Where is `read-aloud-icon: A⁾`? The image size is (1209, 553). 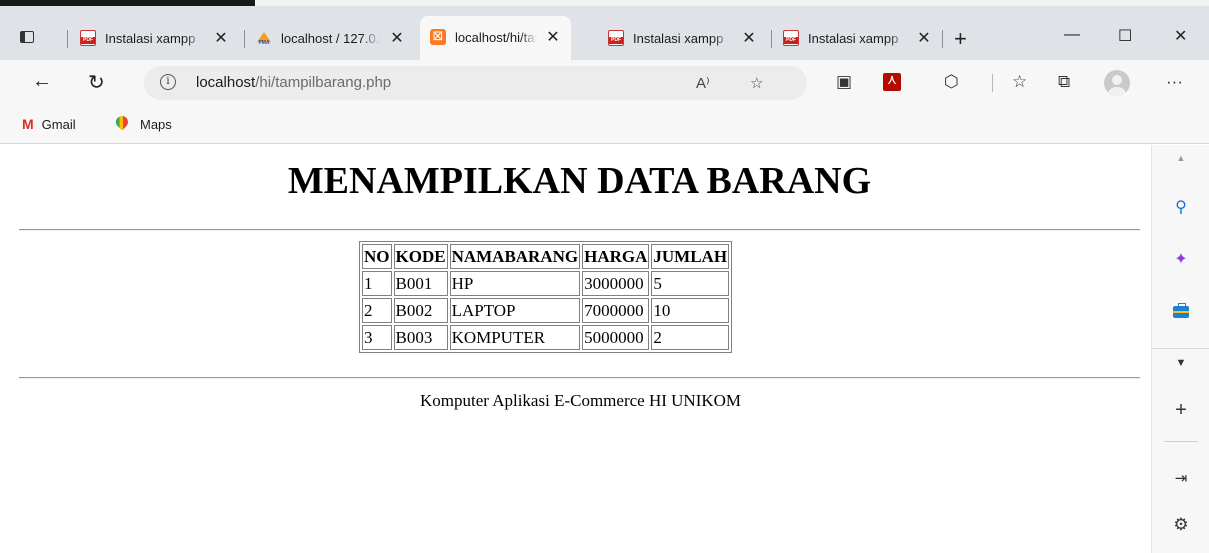
read-aloud-icon: A⁾ is located at coordinates (703, 83).